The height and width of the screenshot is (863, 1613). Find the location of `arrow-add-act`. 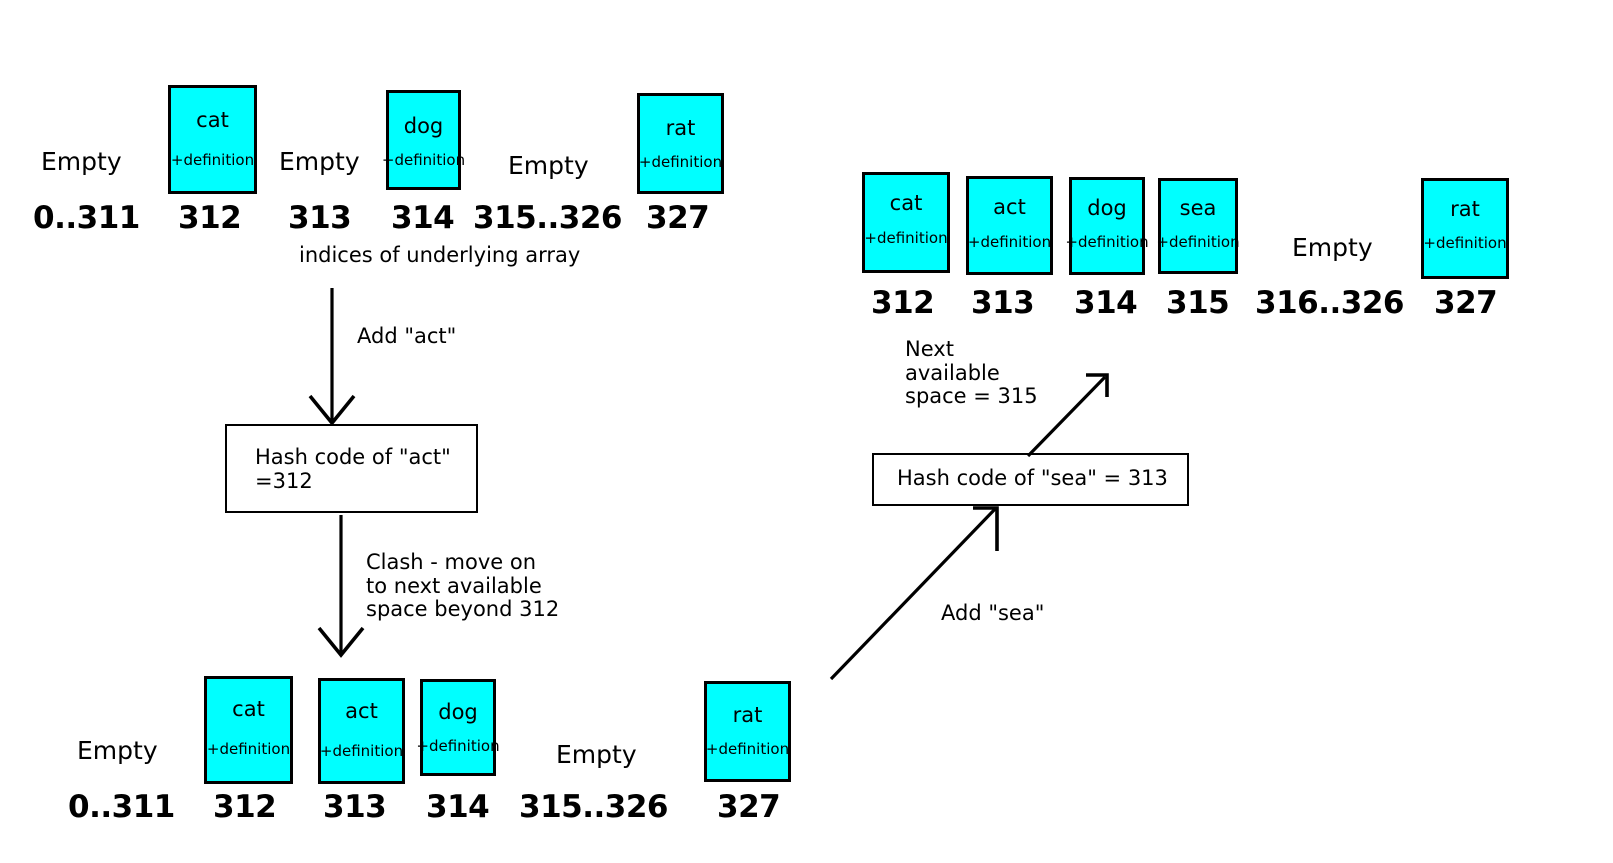

arrow-add-act is located at coordinates (332, 357).